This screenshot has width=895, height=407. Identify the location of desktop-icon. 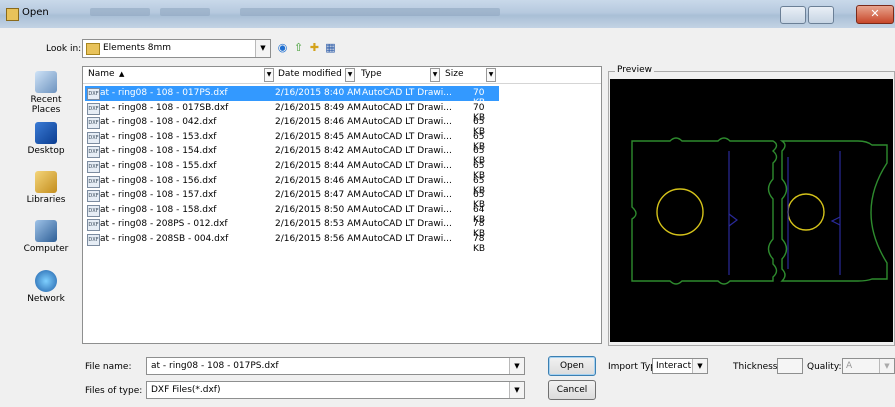
(46, 133).